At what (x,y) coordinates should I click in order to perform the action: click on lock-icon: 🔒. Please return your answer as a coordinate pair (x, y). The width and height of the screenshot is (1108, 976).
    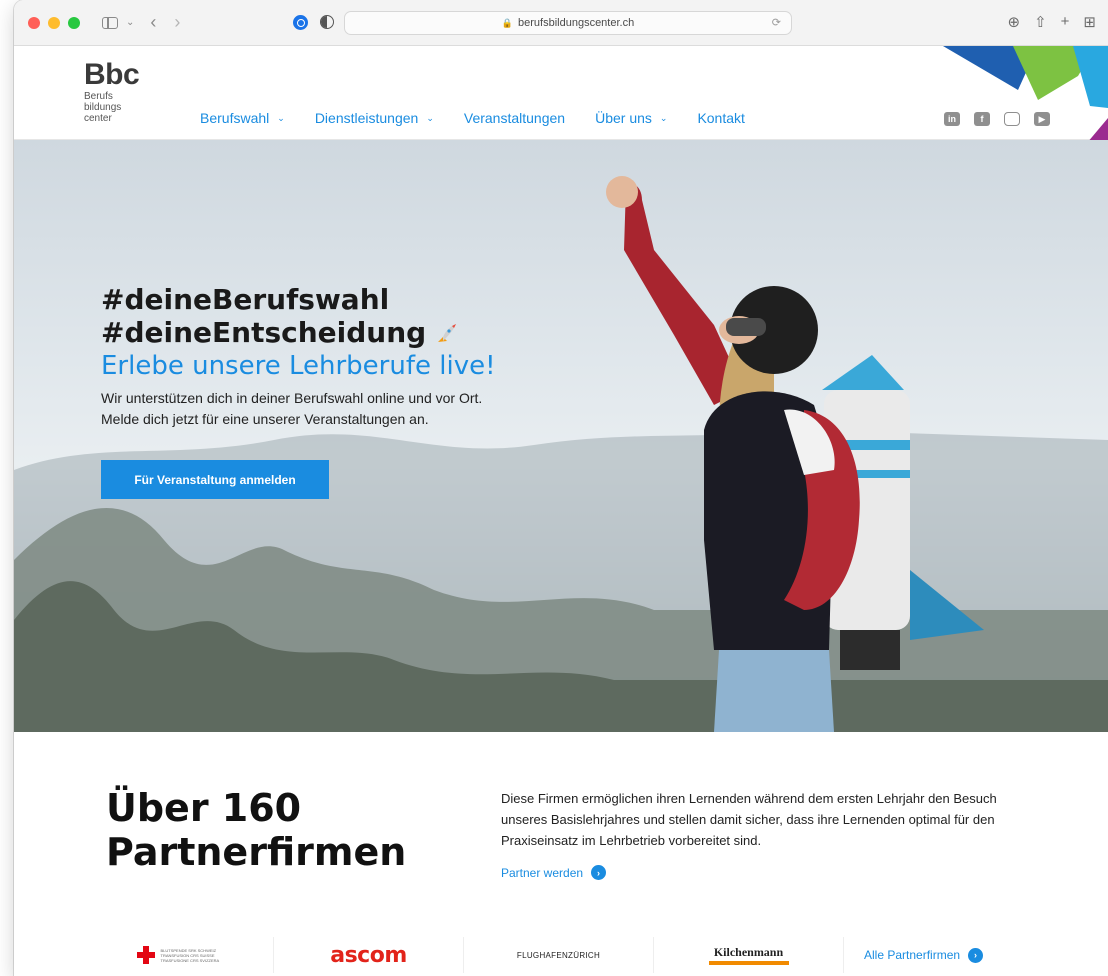
    Looking at the image, I should click on (507, 22).